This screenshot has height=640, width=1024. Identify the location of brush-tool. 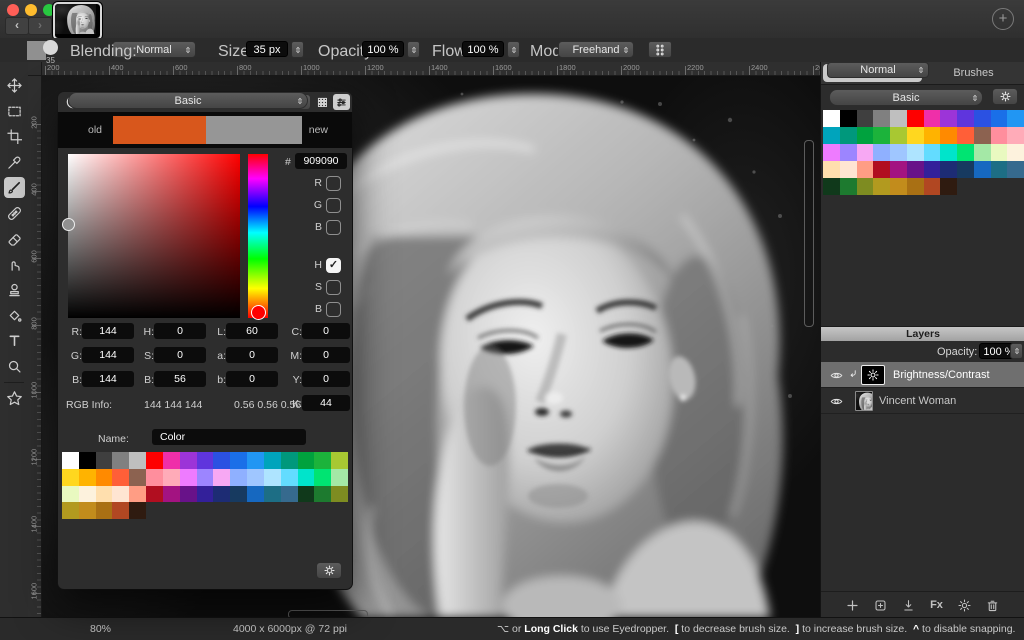
(14, 187).